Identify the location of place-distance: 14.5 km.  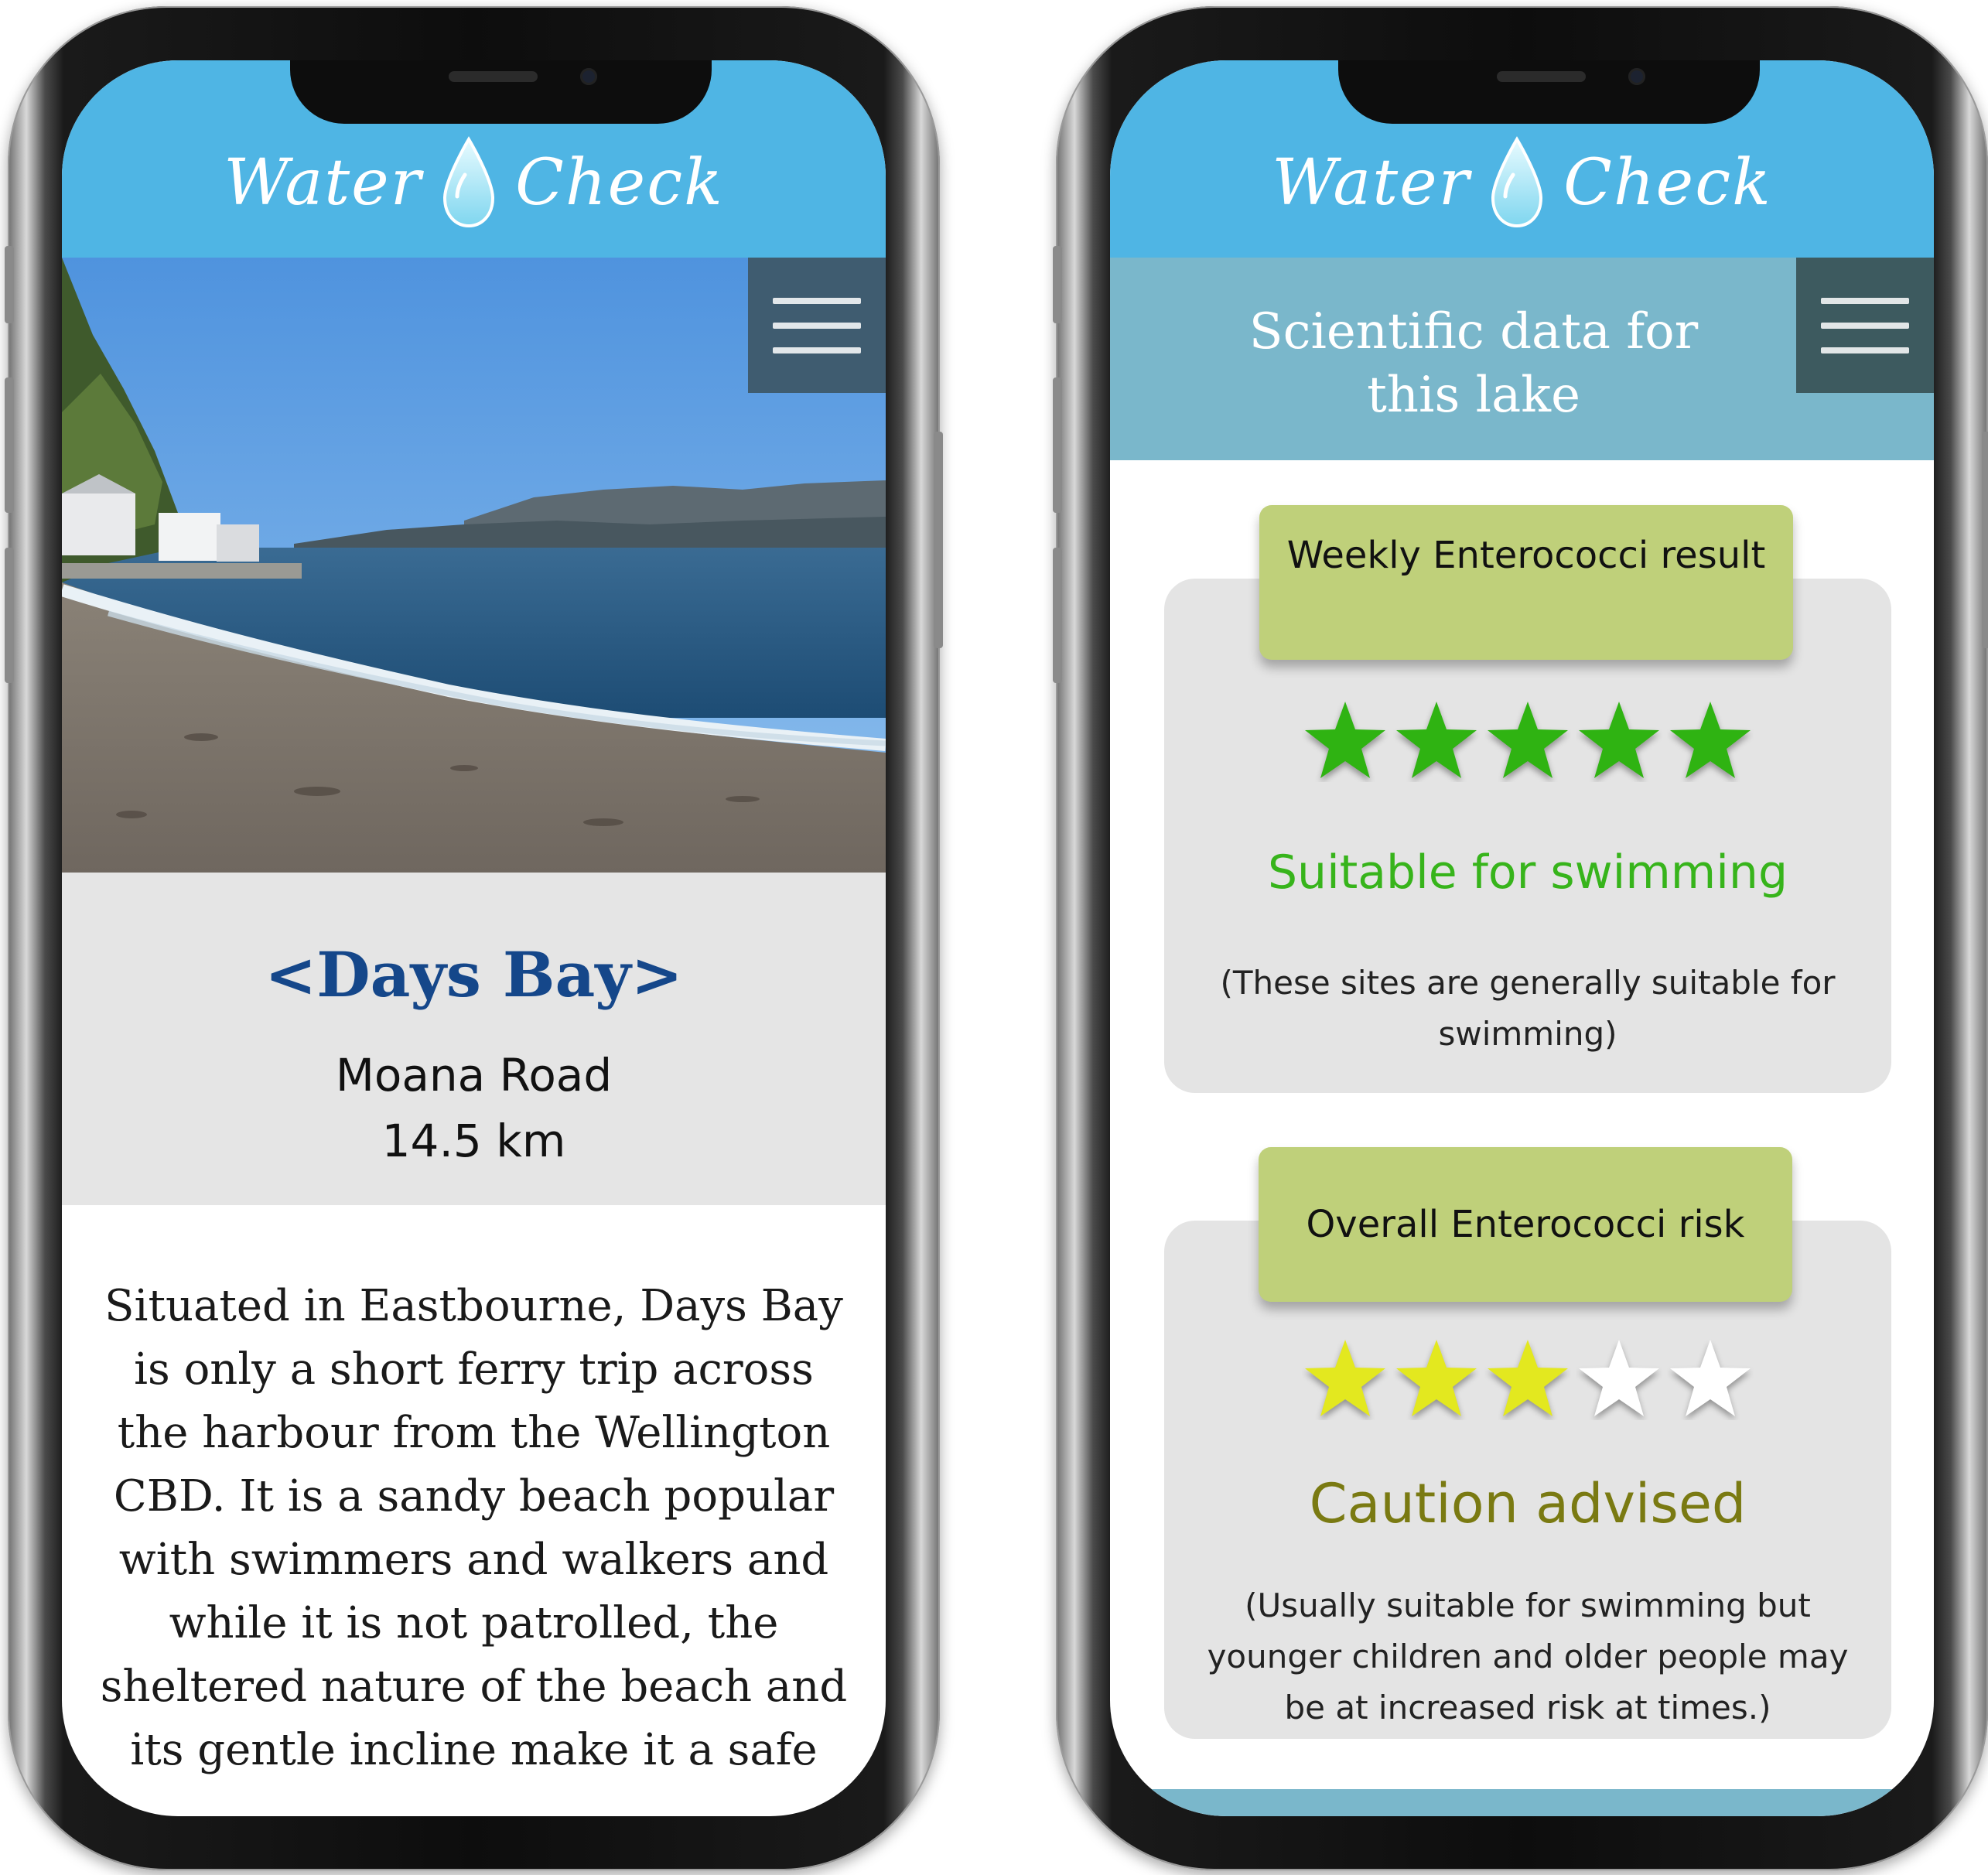
(474, 1141).